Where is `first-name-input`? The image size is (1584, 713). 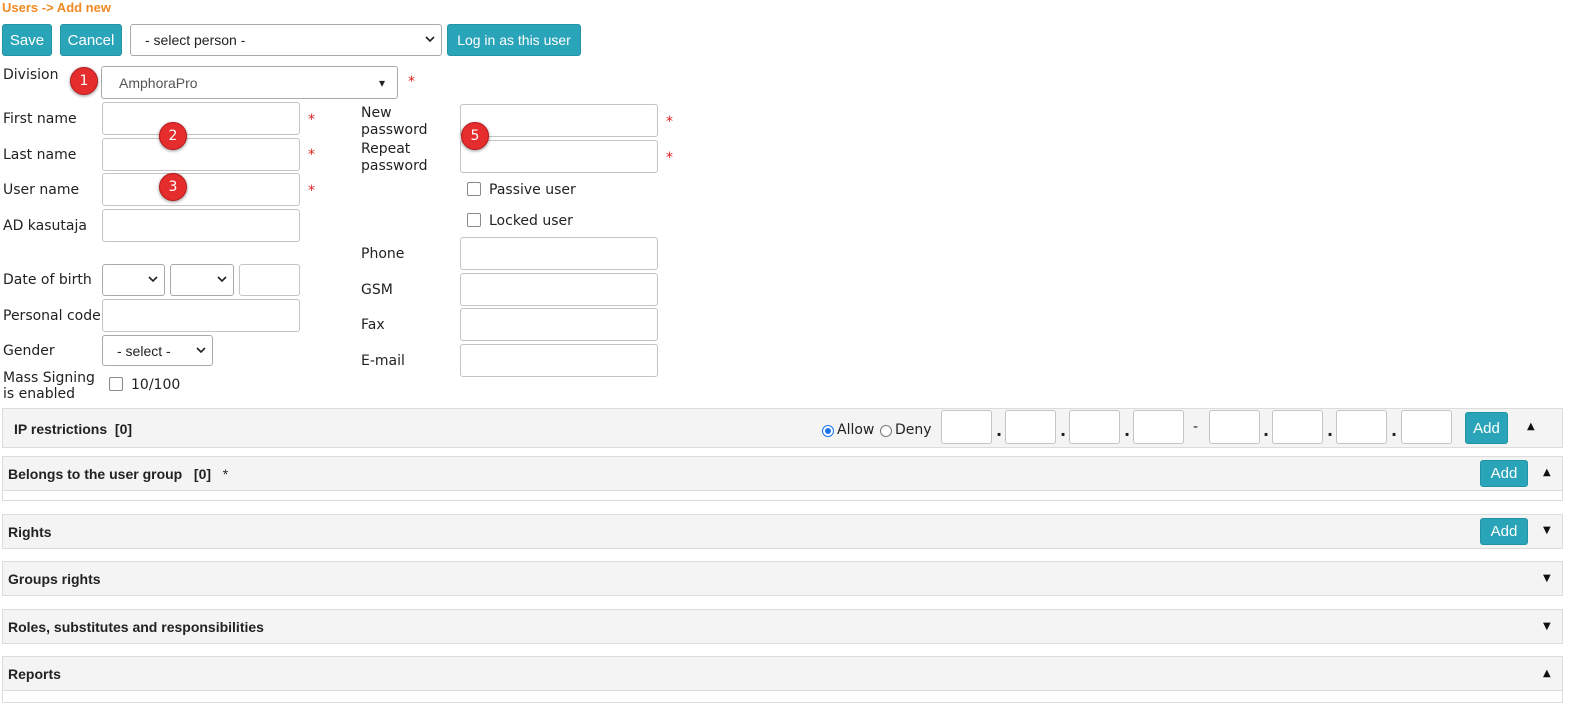
first-name-input is located at coordinates (201, 118).